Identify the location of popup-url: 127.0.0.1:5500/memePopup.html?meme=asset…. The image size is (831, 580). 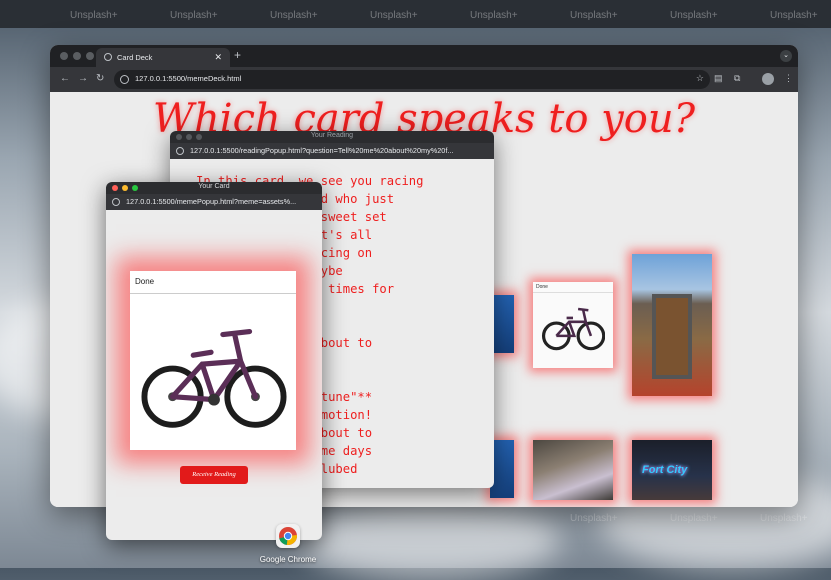
(211, 201).